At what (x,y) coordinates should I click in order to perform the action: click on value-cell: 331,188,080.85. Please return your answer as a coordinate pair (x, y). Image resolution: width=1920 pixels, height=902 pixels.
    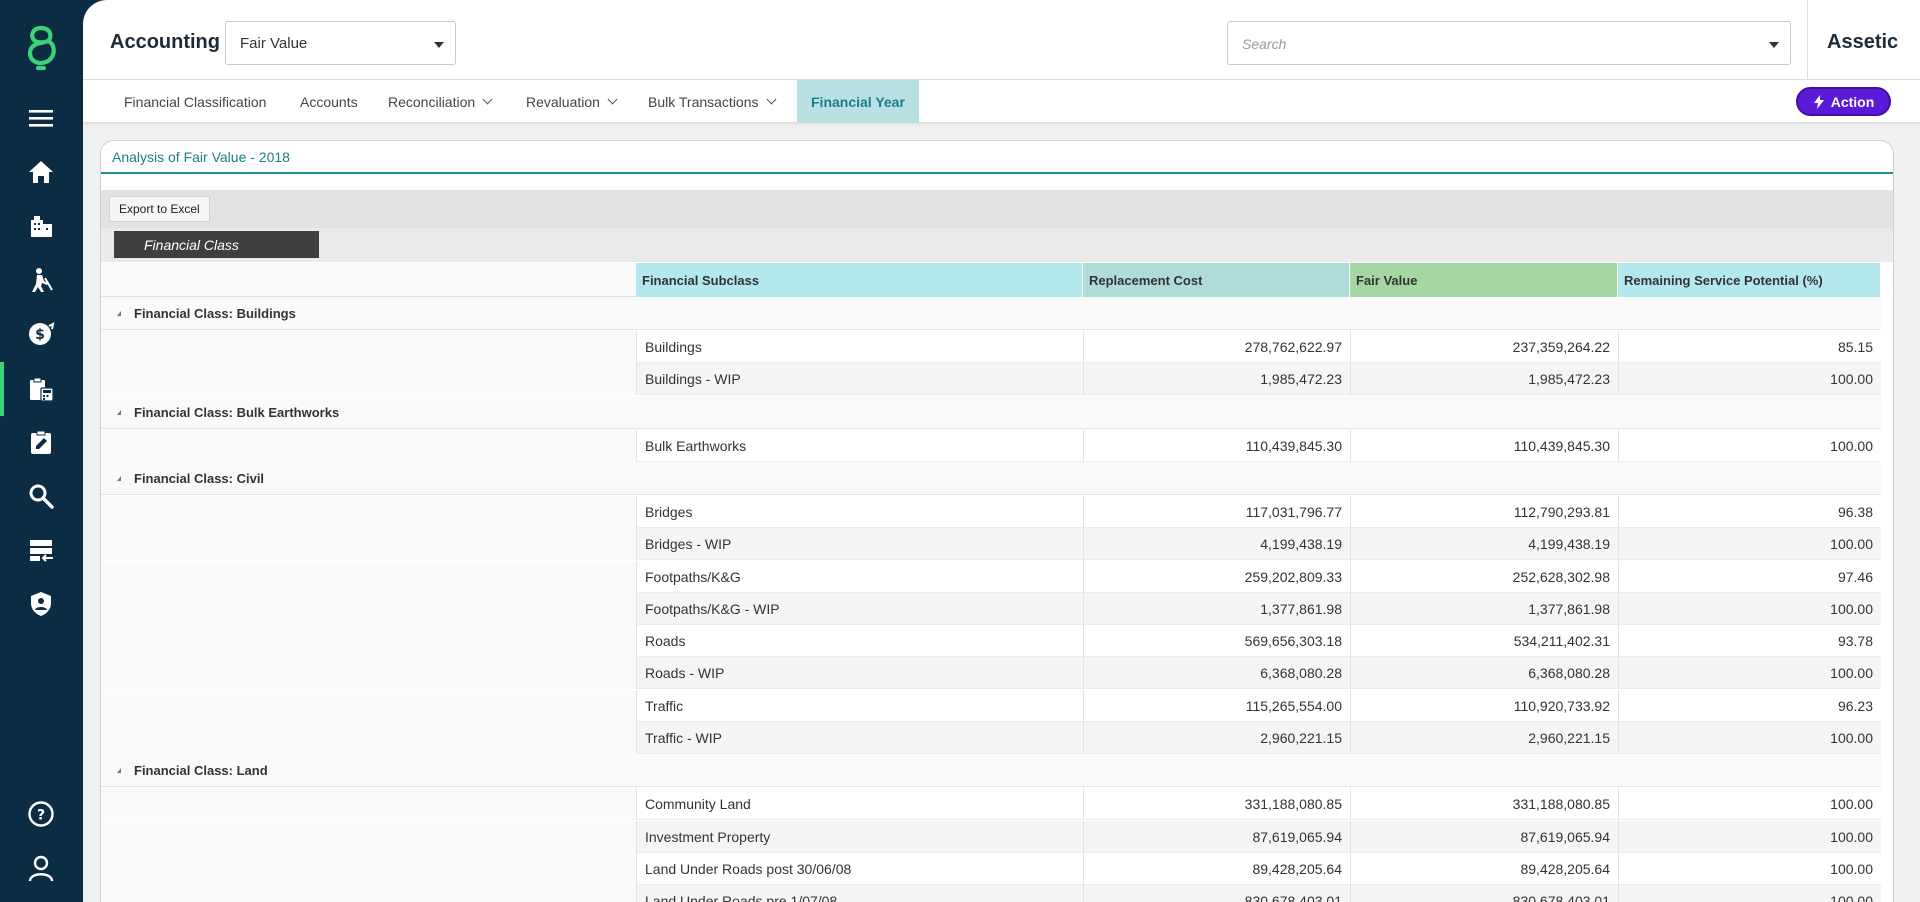
    Looking at the image, I should click on (1216, 804).